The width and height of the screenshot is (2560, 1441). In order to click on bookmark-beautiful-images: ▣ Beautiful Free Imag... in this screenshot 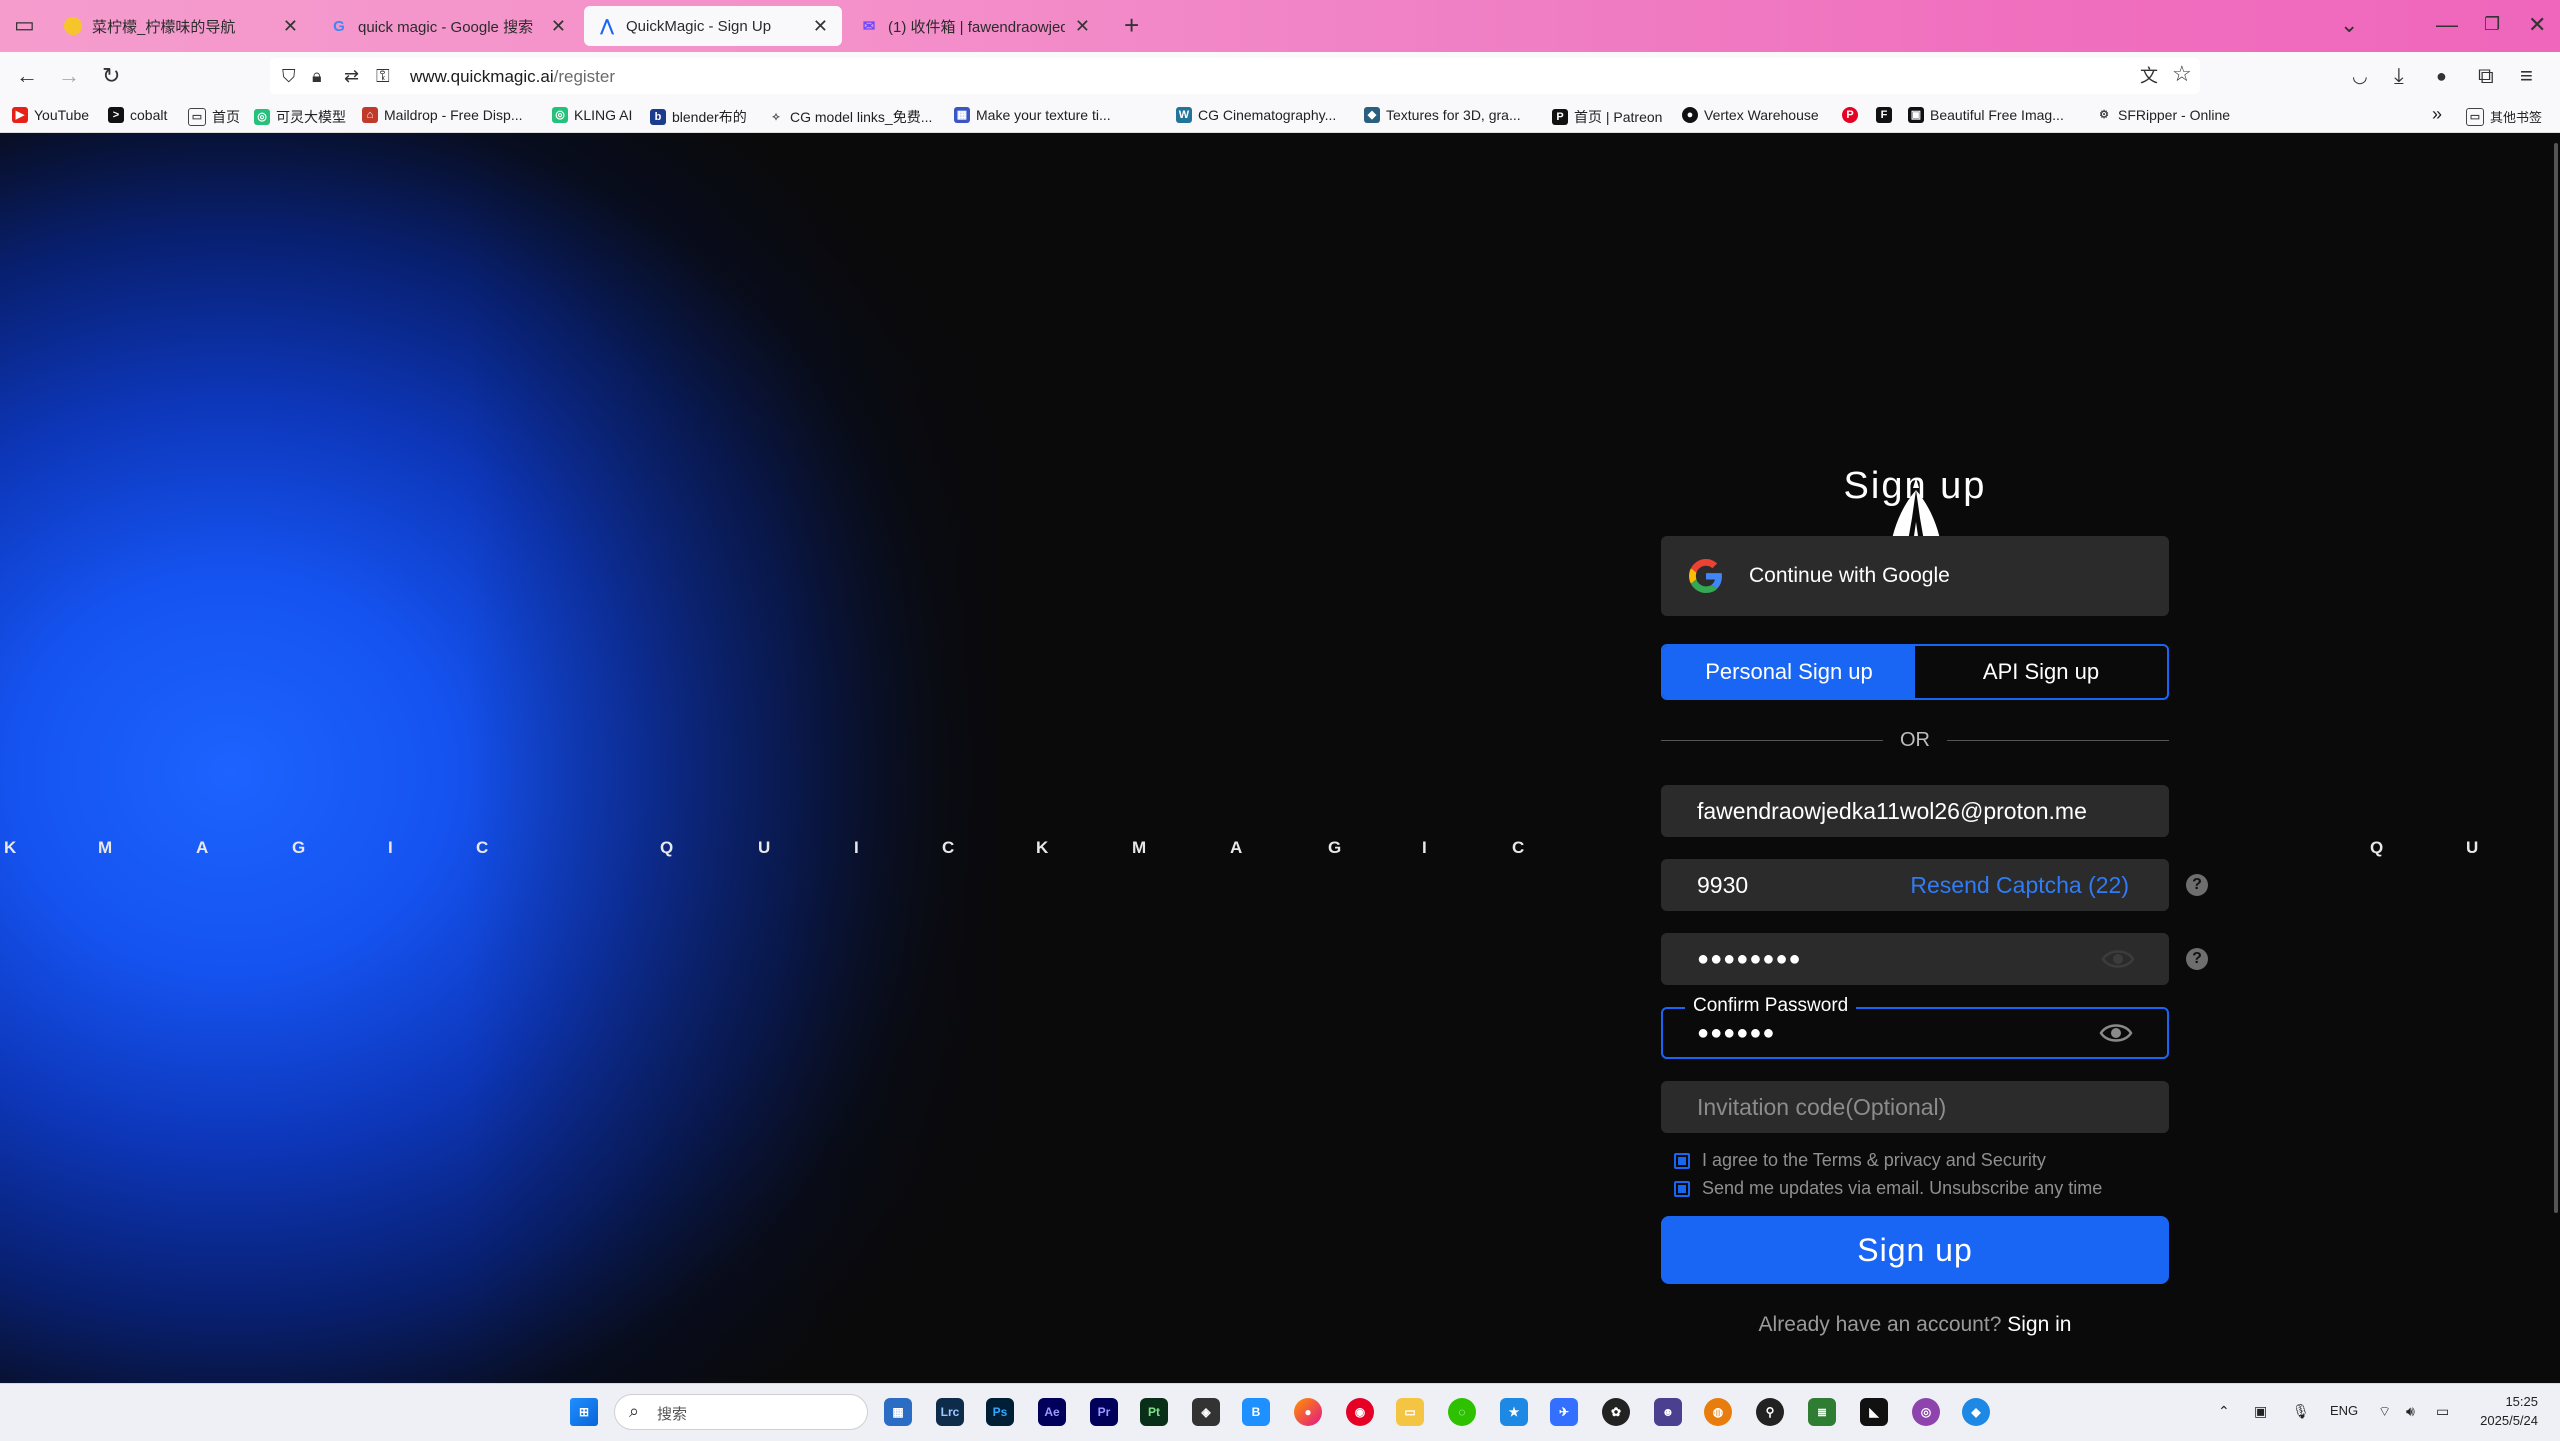, I will do `click(1986, 115)`.